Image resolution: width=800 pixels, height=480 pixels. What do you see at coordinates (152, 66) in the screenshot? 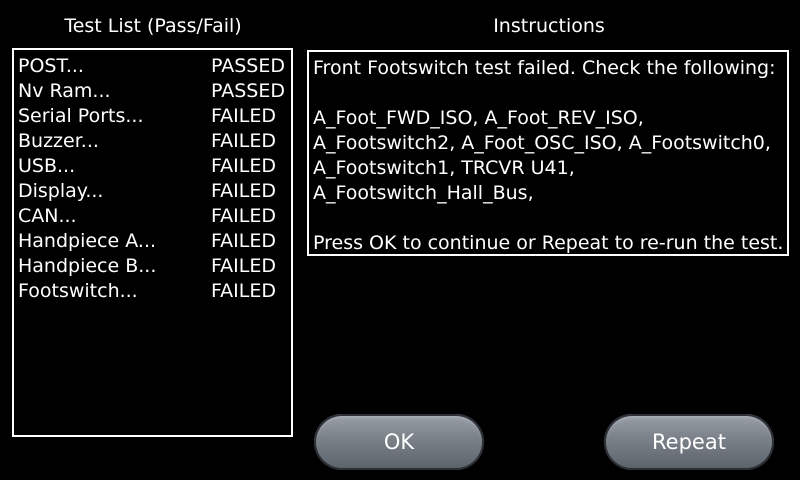
I see `test-row-post: POST... PASSED` at bounding box center [152, 66].